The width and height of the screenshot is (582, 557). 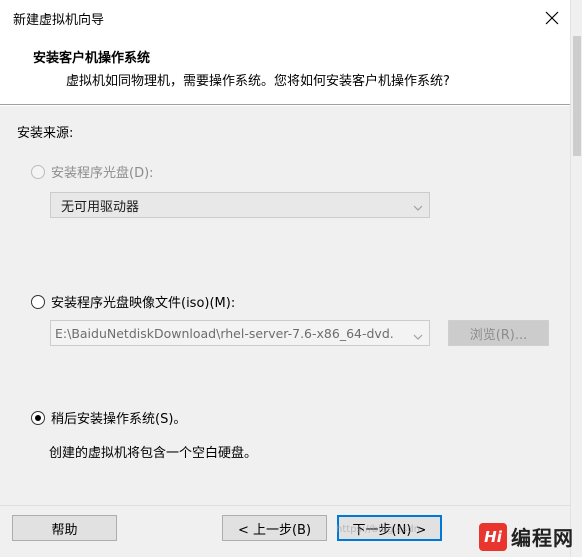 I want to click on page-title: 安装客户机操作系统, so click(x=92, y=58).